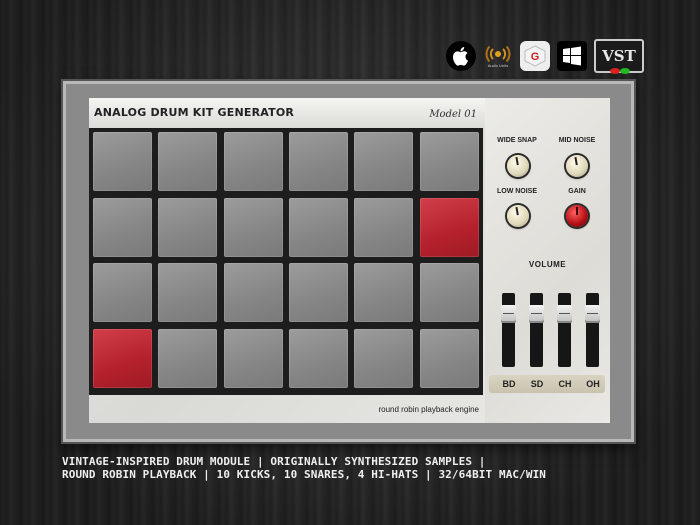 The image size is (700, 525). I want to click on vst-label: VST, so click(619, 56).